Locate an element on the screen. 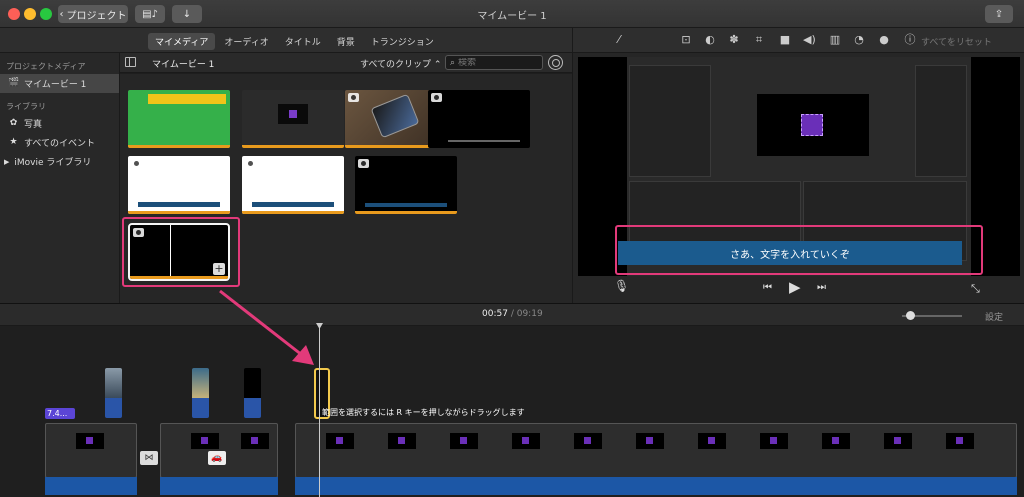  timeline-settings-button: 設定 is located at coordinates (994, 316).